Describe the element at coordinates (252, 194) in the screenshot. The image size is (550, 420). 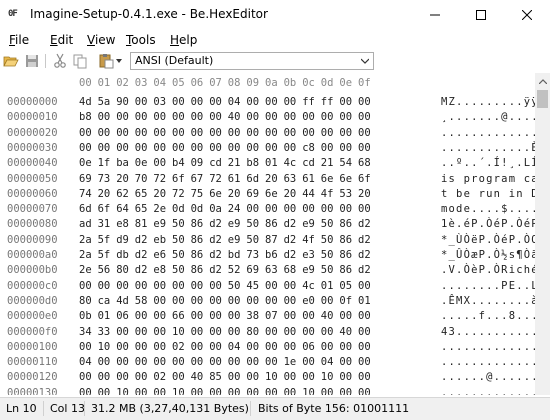
I see `hex-byte: 69` at that location.